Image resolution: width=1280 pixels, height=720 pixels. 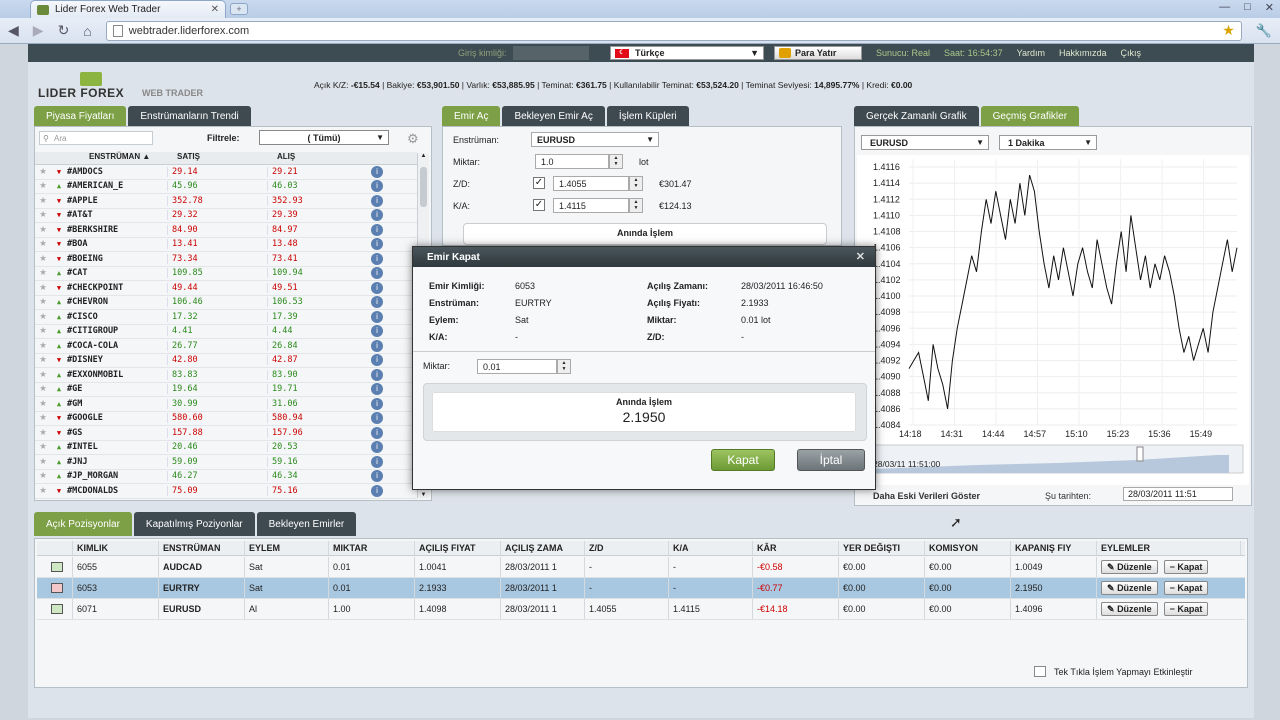 I want to click on buy-cell: 83.90, so click(x=292, y=374).